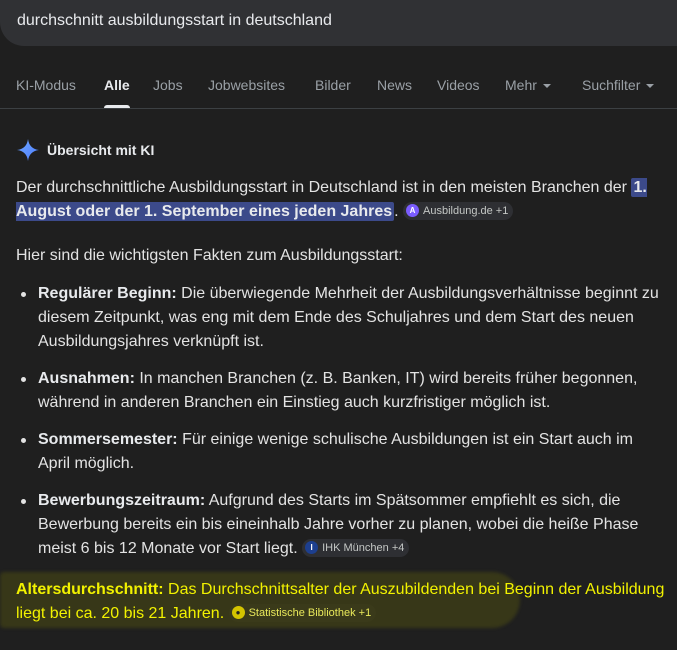 The image size is (677, 650). What do you see at coordinates (394, 85) in the screenshot?
I see `tab-news: News` at bounding box center [394, 85].